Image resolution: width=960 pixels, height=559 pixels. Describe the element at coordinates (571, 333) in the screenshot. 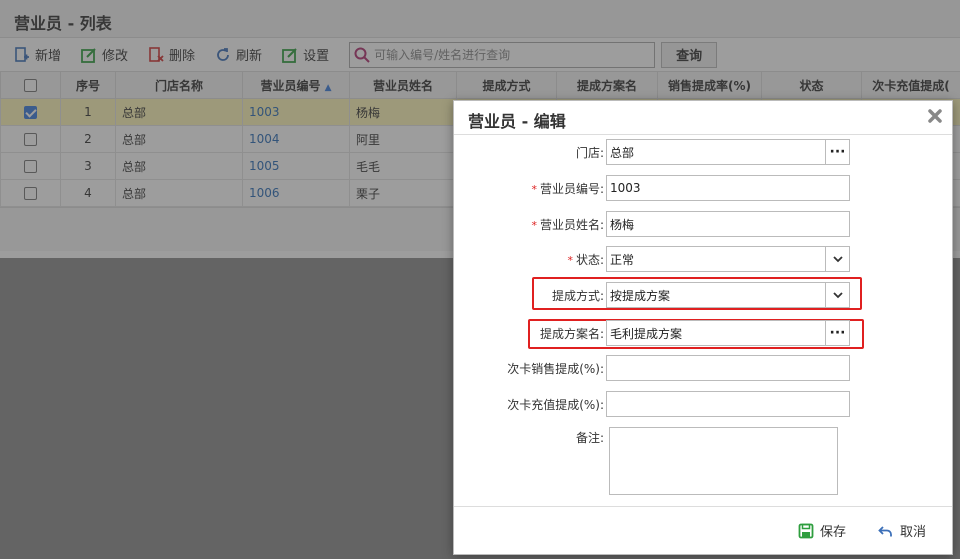

I see `plan-label: 提成方案名:` at that location.